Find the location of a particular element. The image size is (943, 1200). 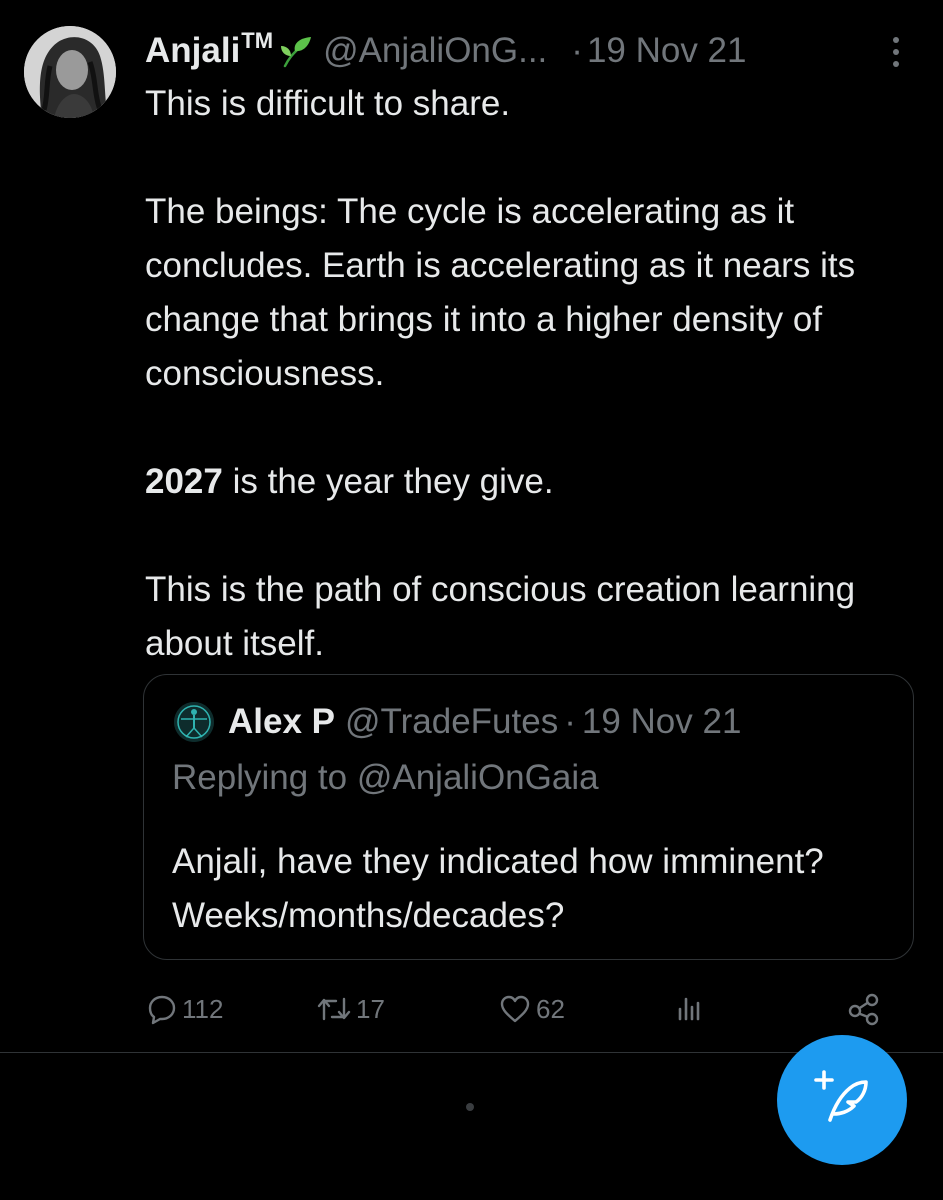

seedling-icon is located at coordinates (296, 51).